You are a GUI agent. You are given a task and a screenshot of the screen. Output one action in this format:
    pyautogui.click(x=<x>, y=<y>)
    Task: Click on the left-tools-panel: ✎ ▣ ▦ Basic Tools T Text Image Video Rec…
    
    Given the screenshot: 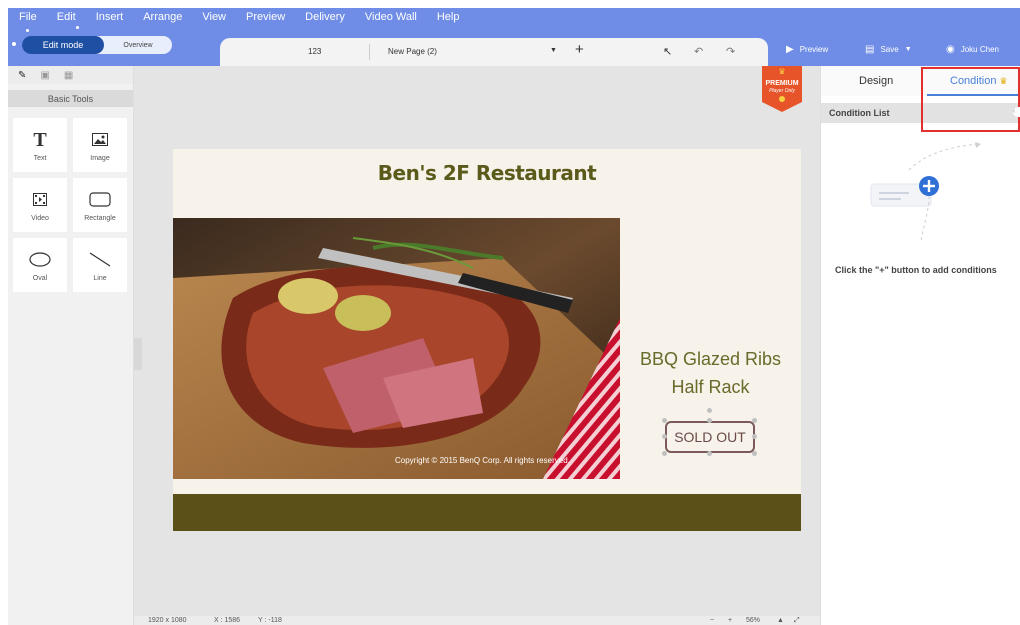 What is the action you would take?
    pyautogui.click(x=71, y=345)
    